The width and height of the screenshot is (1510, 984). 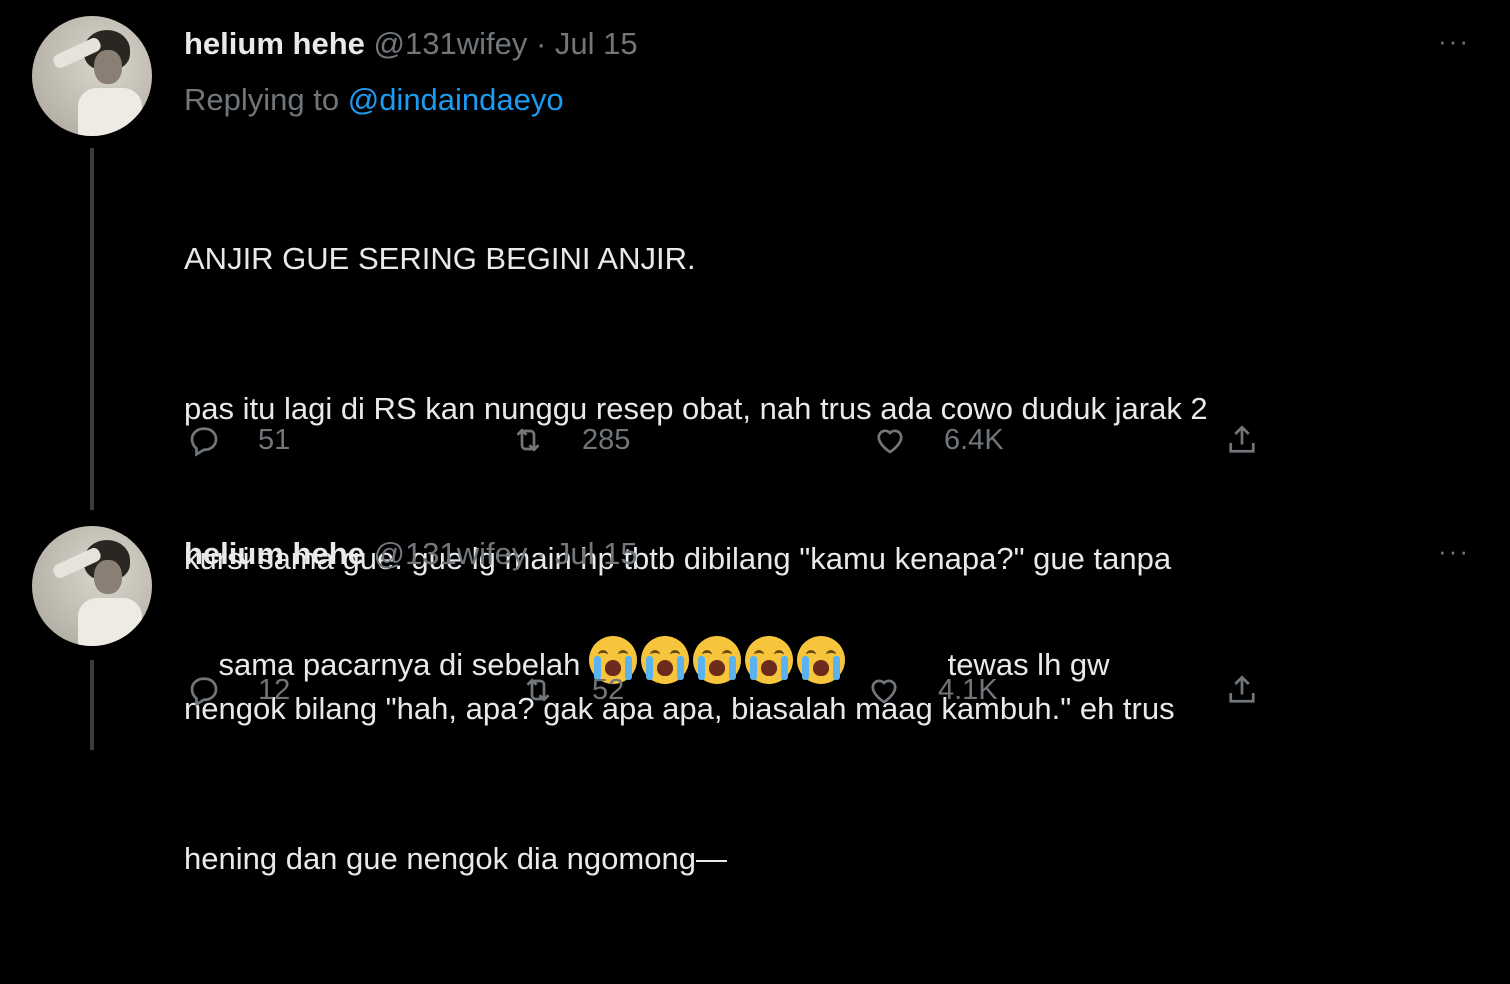 What do you see at coordinates (266, 99) in the screenshot?
I see `replying-label: Replying to` at bounding box center [266, 99].